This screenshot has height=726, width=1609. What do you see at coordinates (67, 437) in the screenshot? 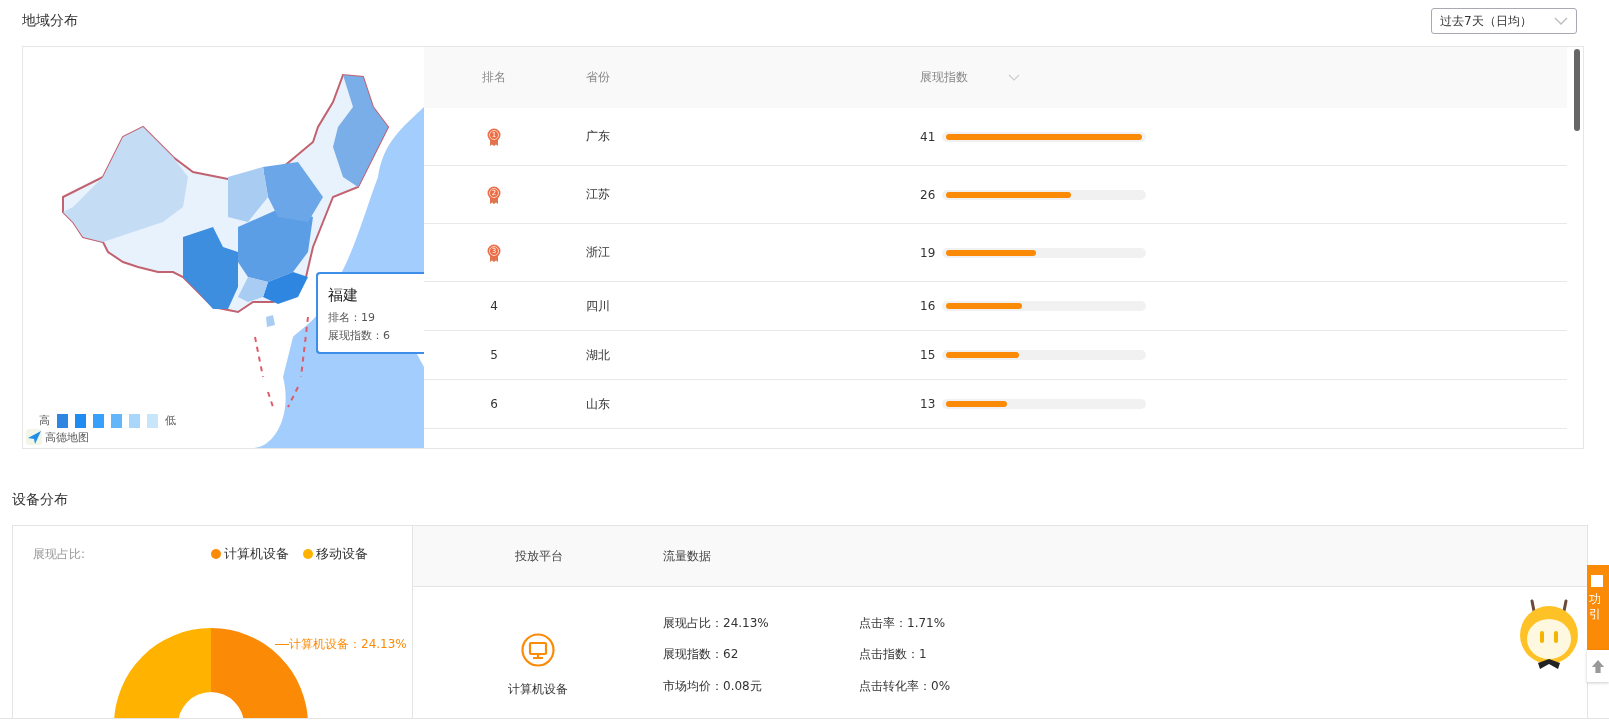
I see `map-provider-label: 高德地图` at bounding box center [67, 437].